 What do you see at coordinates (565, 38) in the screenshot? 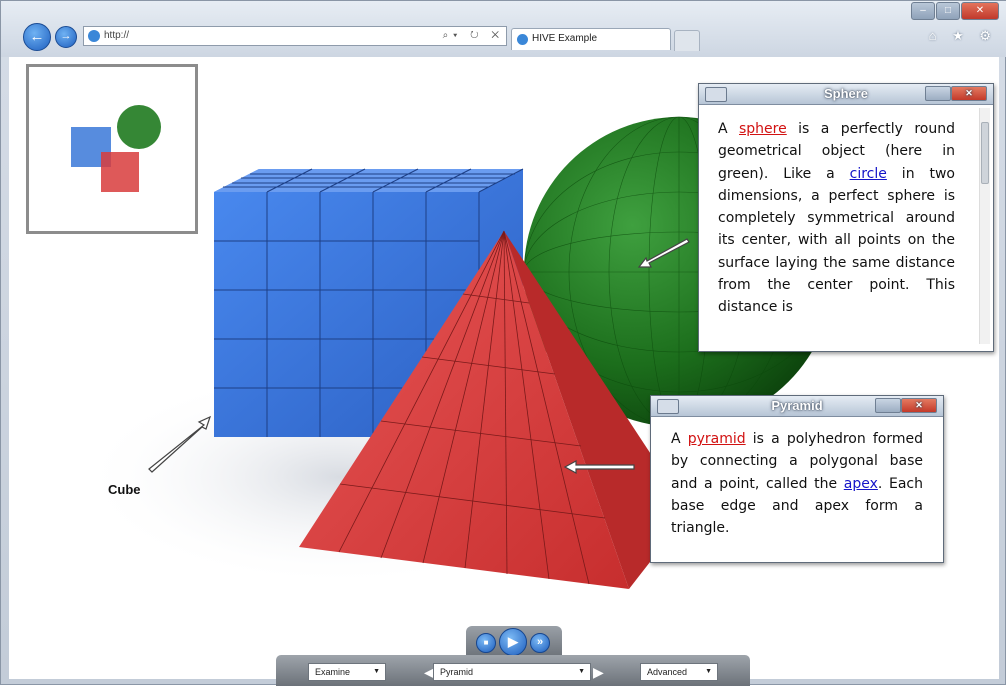
I see `tab-title: HIVE Example` at bounding box center [565, 38].